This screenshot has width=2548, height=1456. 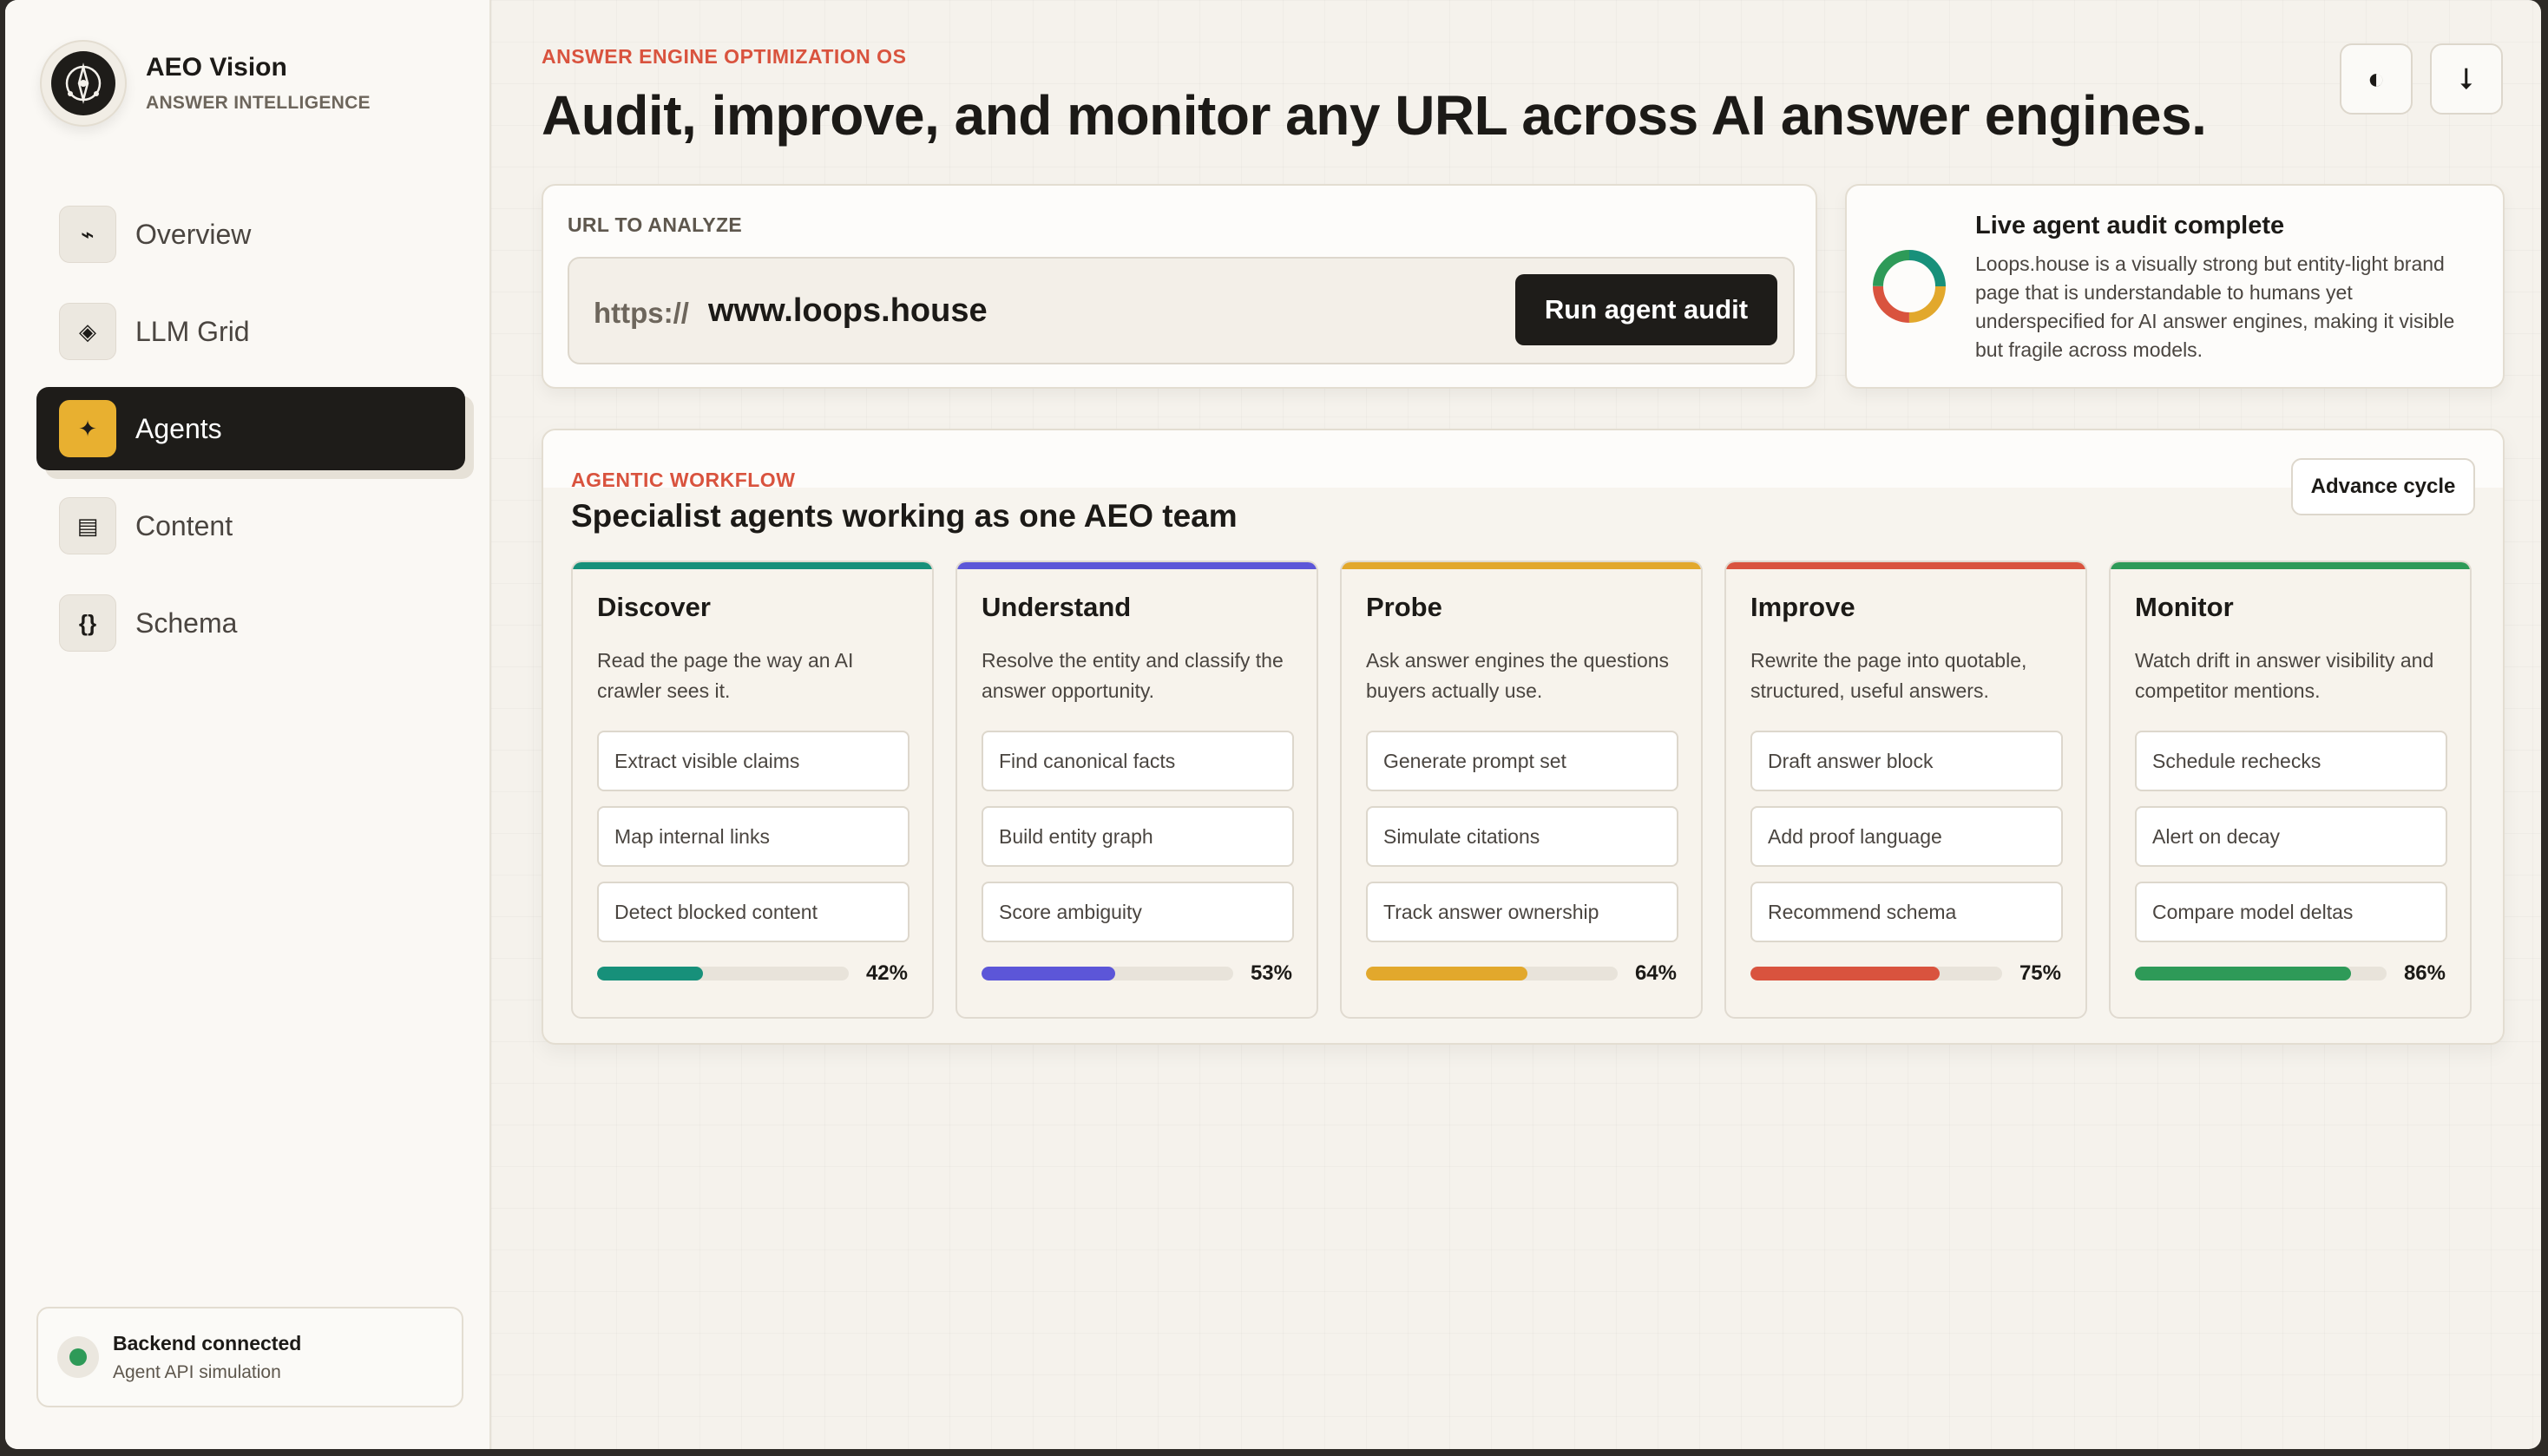 What do you see at coordinates (724, 56) in the screenshot?
I see `page-eyebrow: ANSWER ENGINE OPTIMIZATION OS` at bounding box center [724, 56].